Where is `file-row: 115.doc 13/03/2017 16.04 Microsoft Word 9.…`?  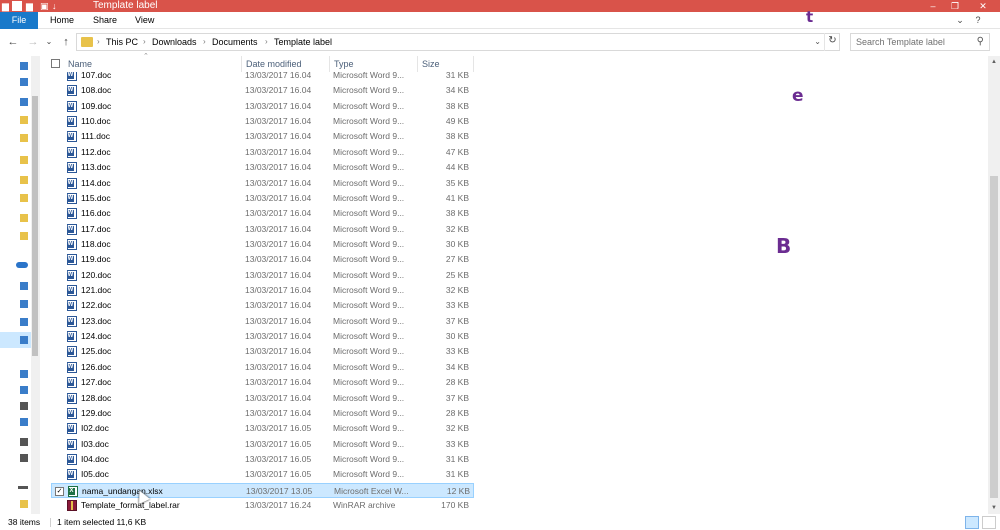 file-row: 115.doc 13/03/2017 16.04 Microsoft Word 9.… is located at coordinates (262, 198).